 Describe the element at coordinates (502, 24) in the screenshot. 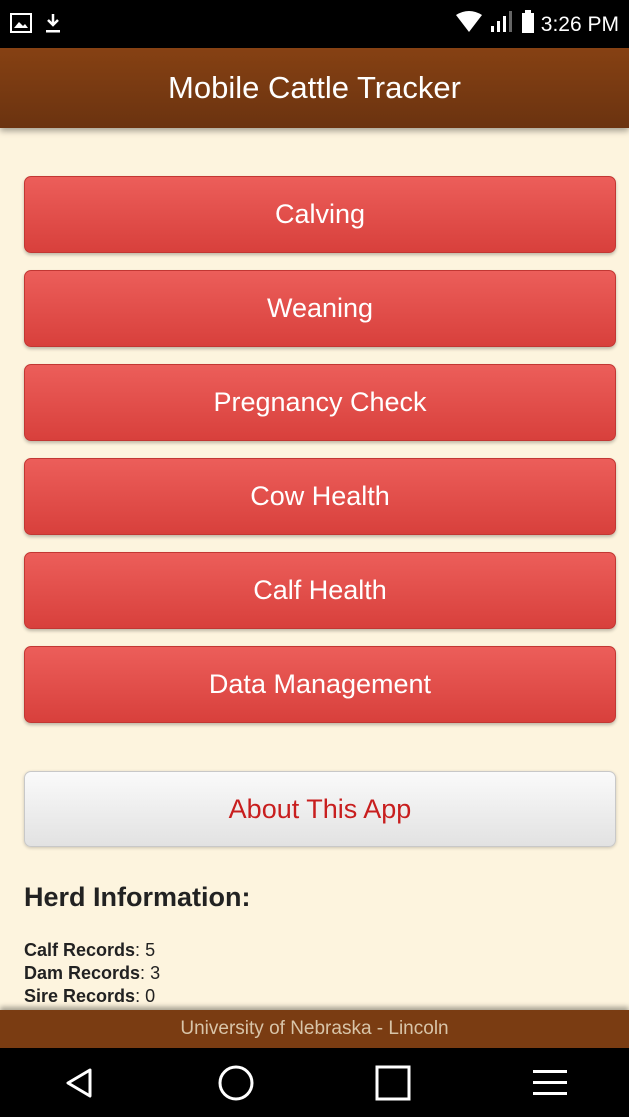

I see `signal-icon` at that location.